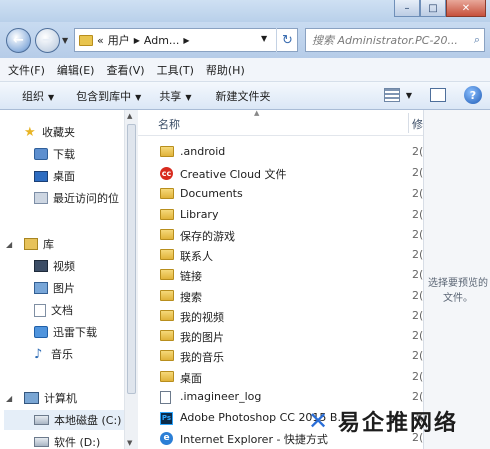 The height and width of the screenshot is (449, 490). I want to click on search-input: 搜索 Administrator.PC-20... ⌕, so click(395, 40).